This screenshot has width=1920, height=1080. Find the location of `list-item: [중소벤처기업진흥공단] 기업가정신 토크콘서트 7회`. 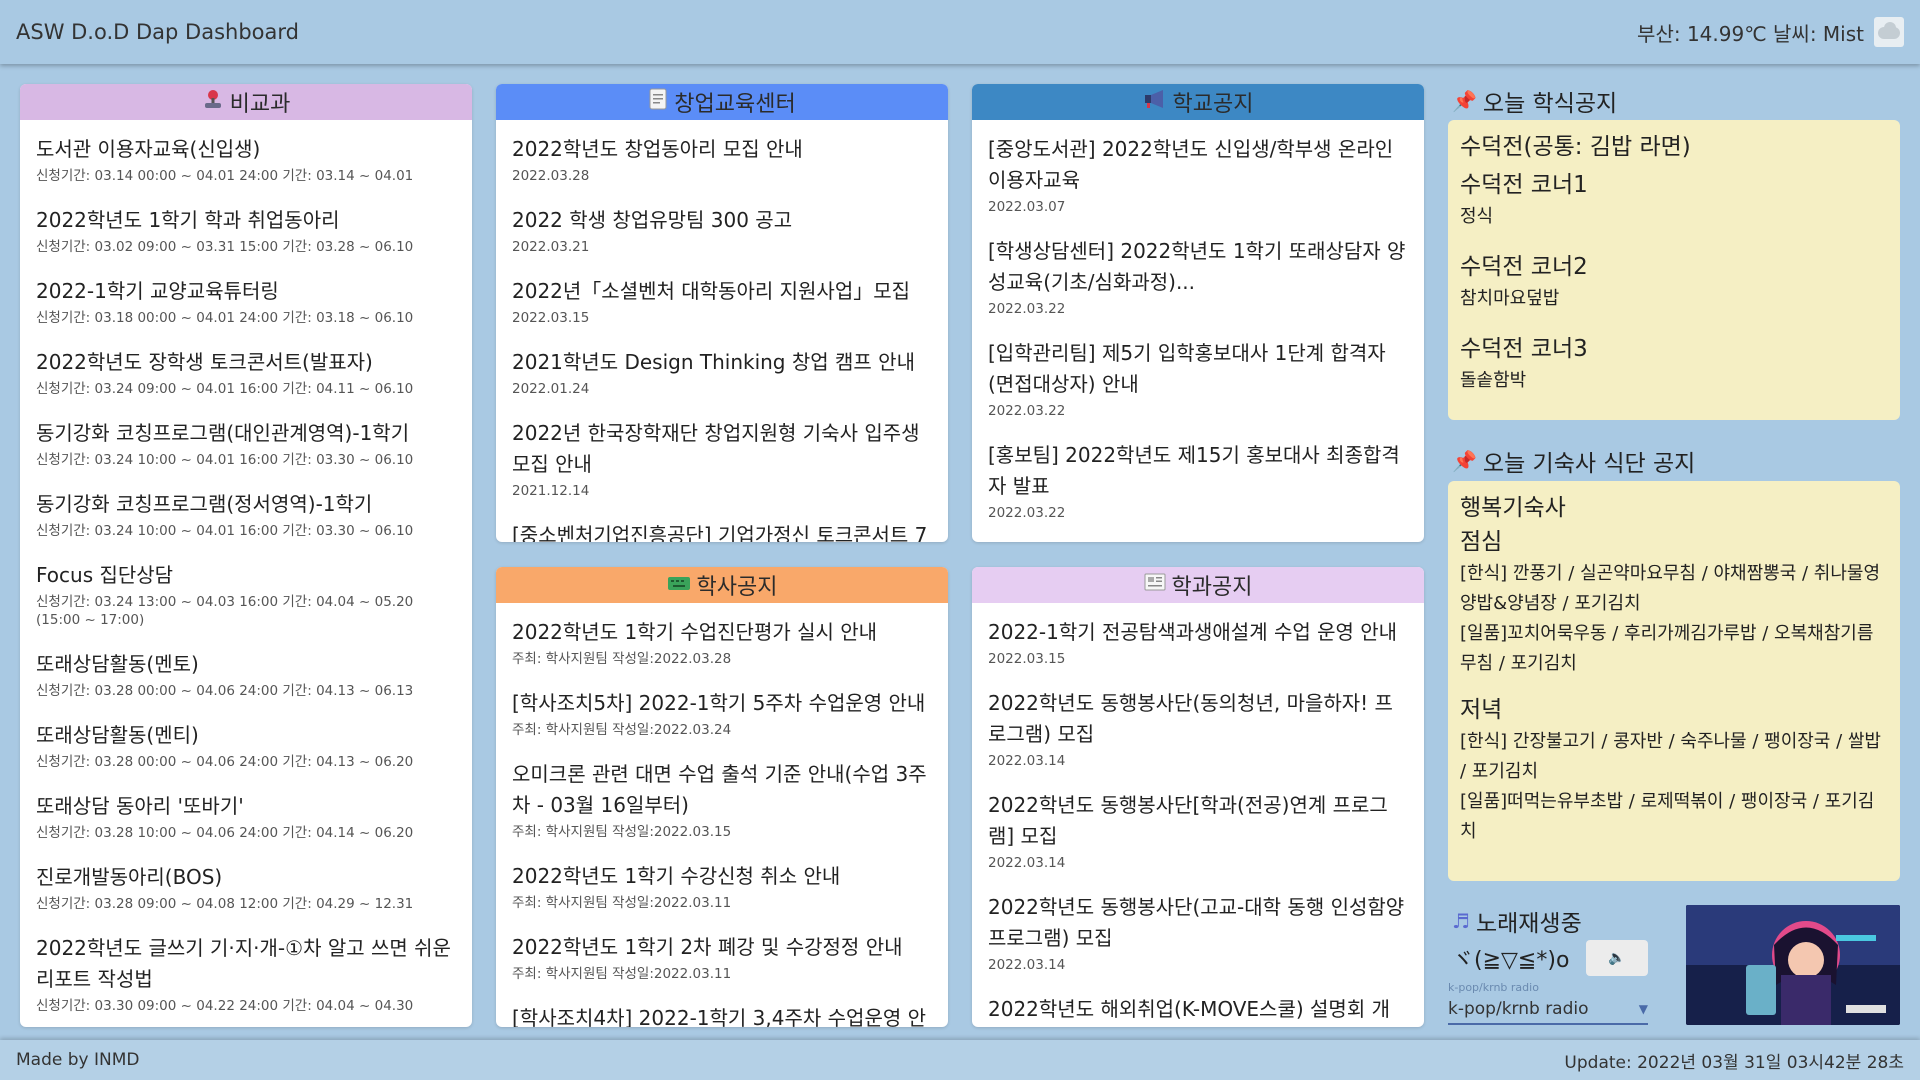

list-item: [중소벤처기업진흥공단] 기업가정신 토크콘서트 7회 is located at coordinates (722, 531).